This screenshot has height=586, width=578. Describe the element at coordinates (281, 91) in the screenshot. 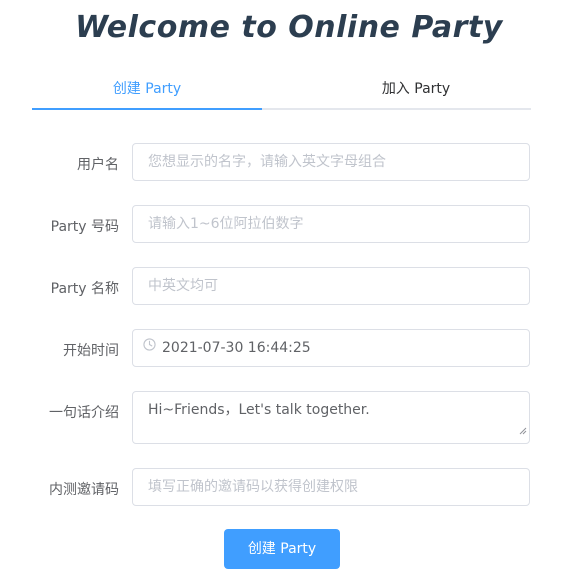

I see `tab-bar: 创建 Party 加入 Party` at that location.